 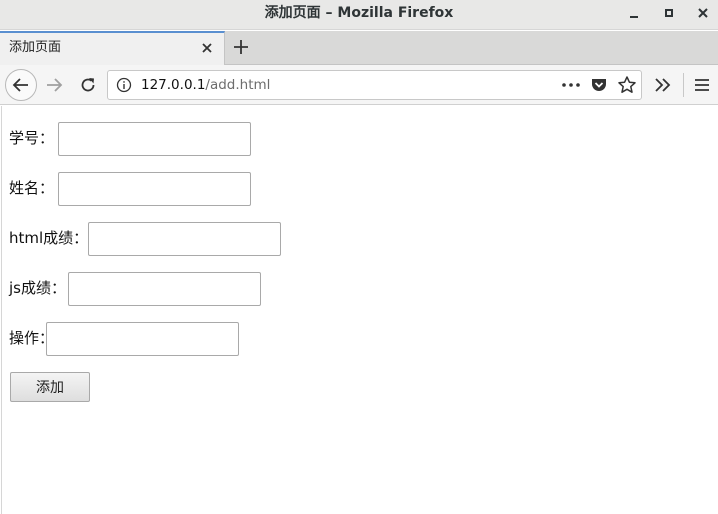 I want to click on html-score-label: html成绩：, so click(x=49, y=238).